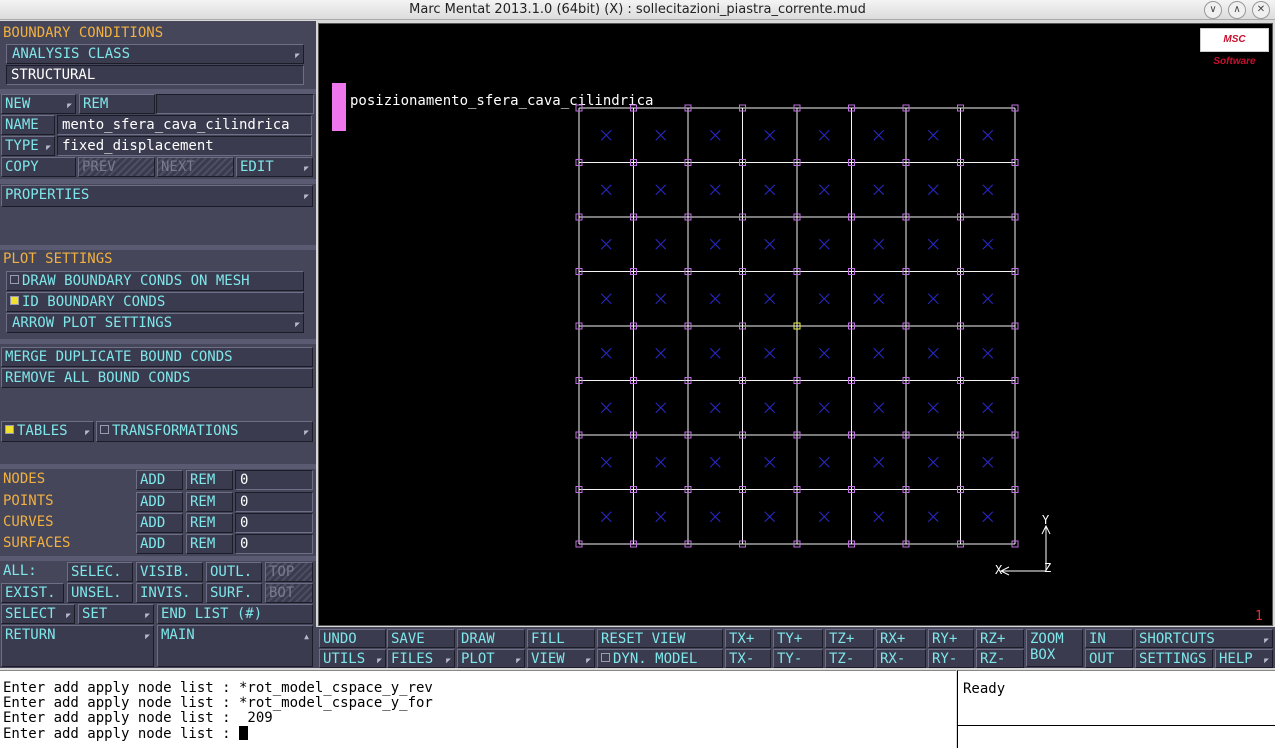 The height and width of the screenshot is (748, 1275). I want to click on close-button: ✕, so click(1261, 10).